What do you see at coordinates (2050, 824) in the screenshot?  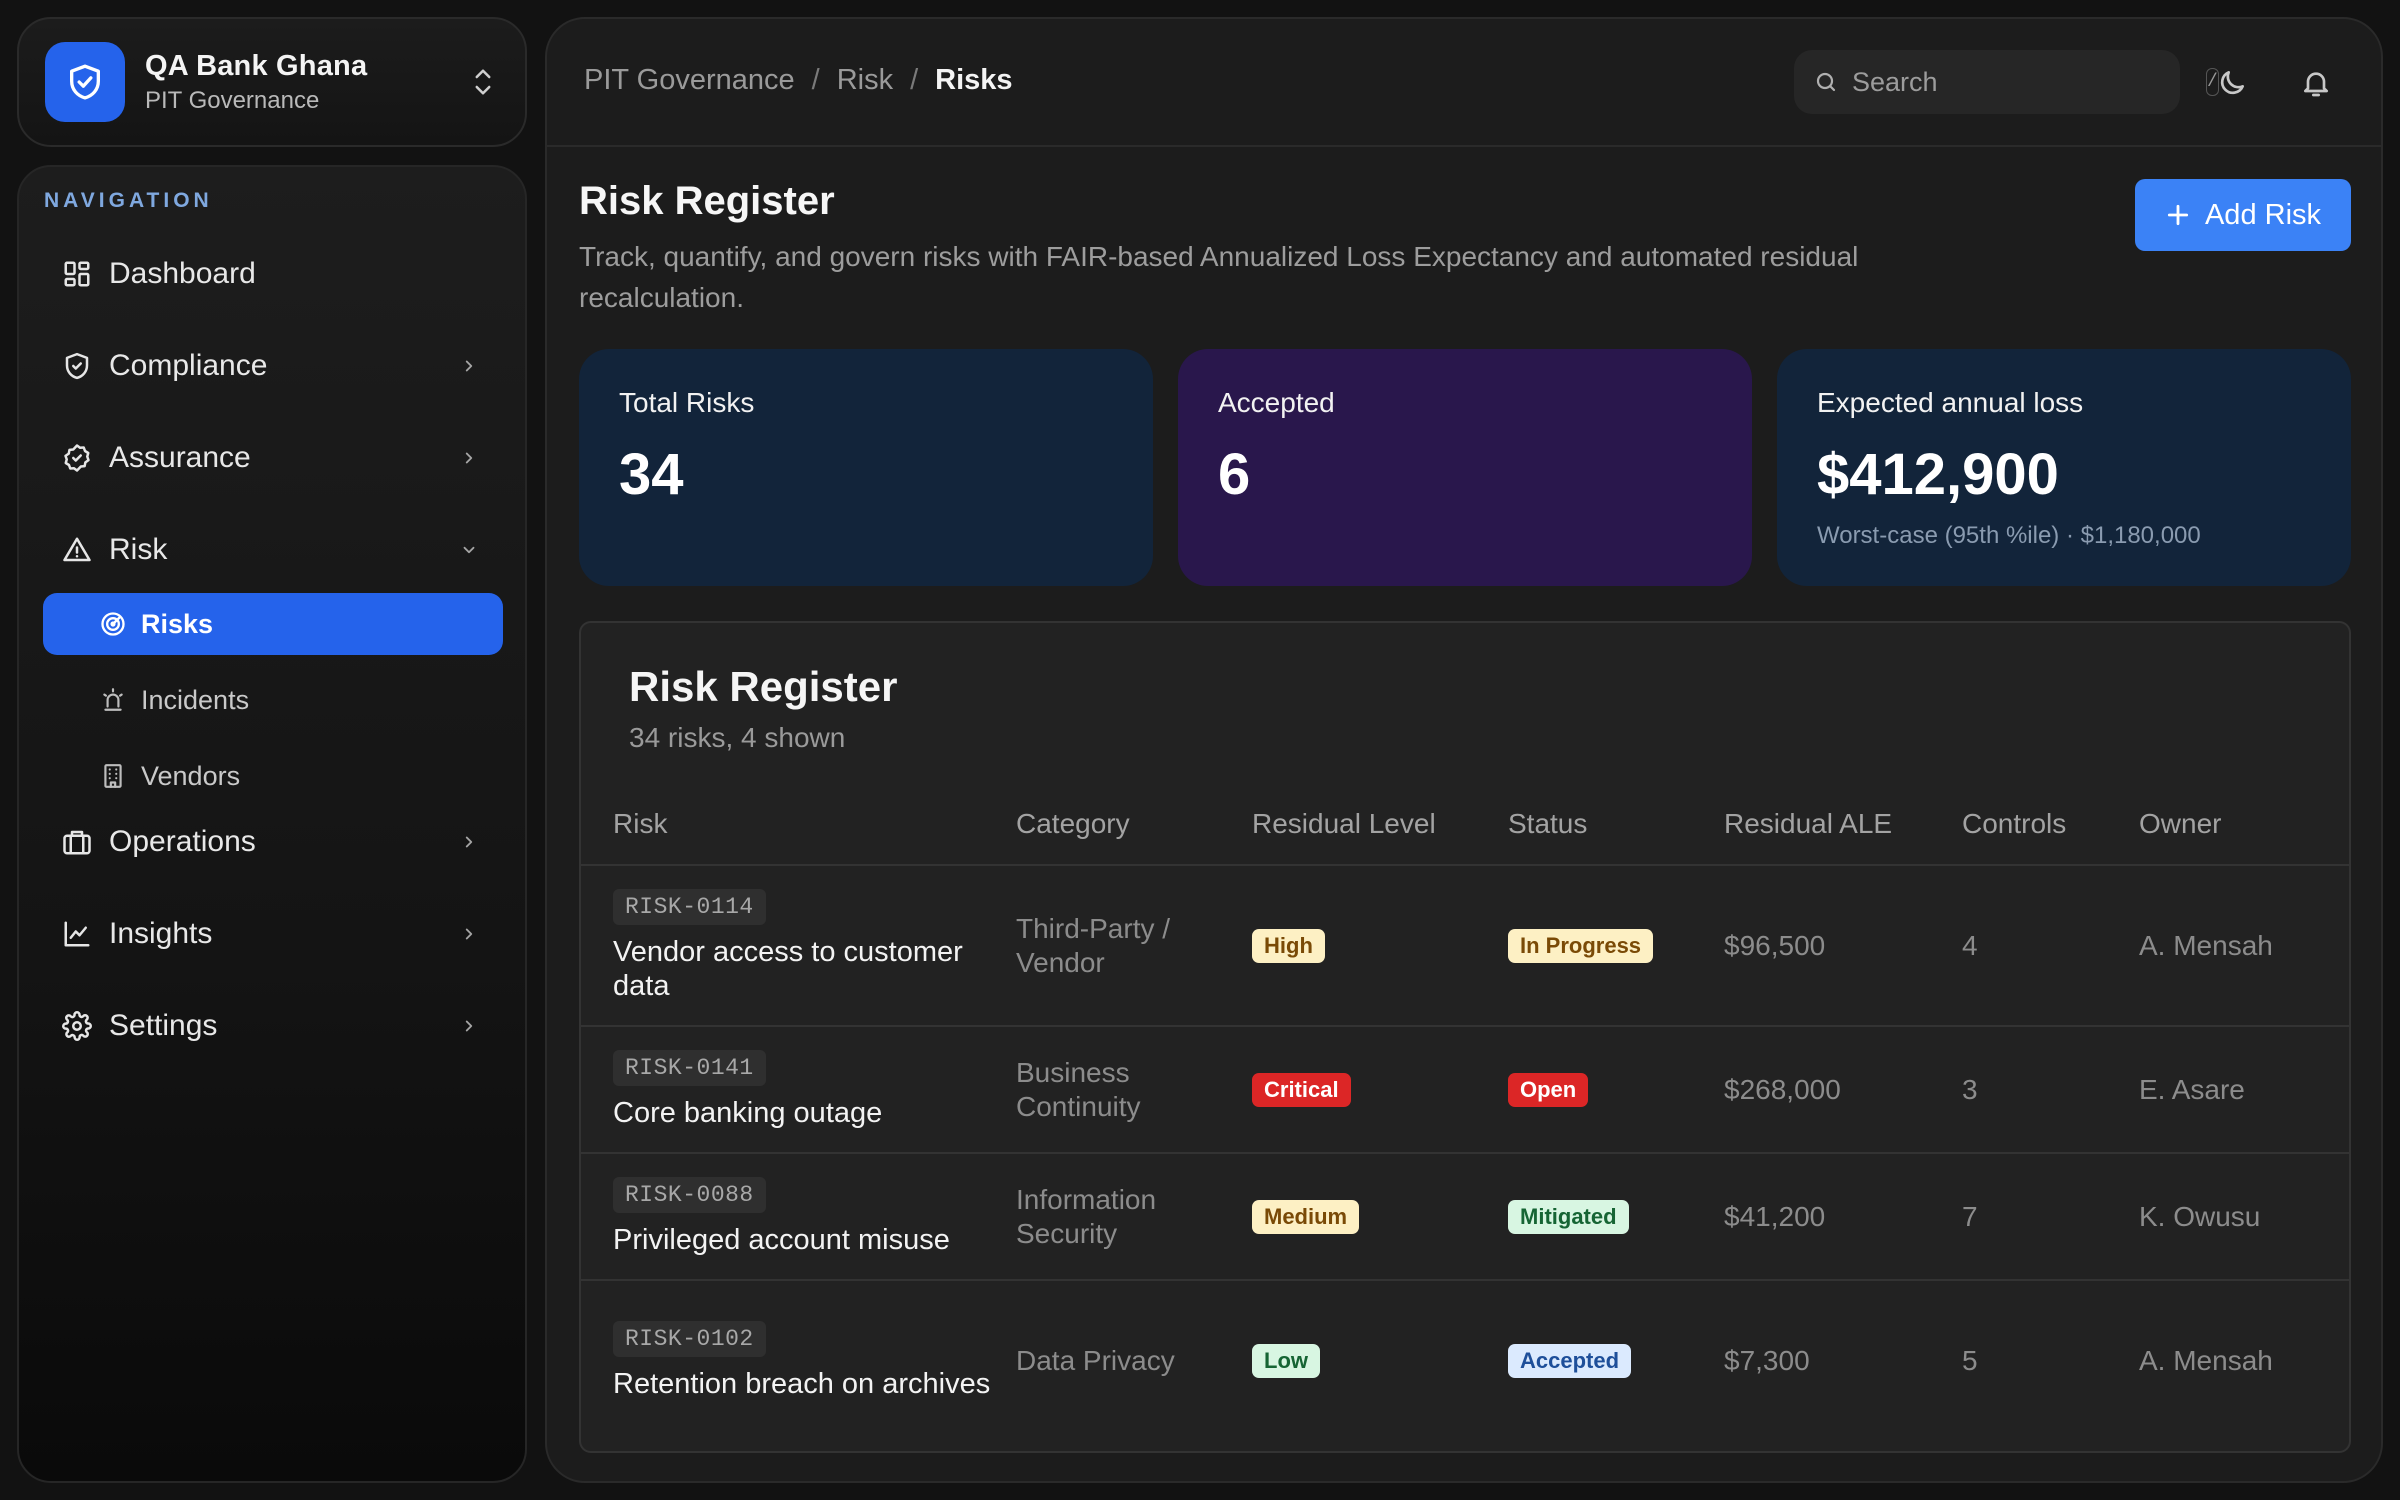 I see `column-header-controls: Controls` at bounding box center [2050, 824].